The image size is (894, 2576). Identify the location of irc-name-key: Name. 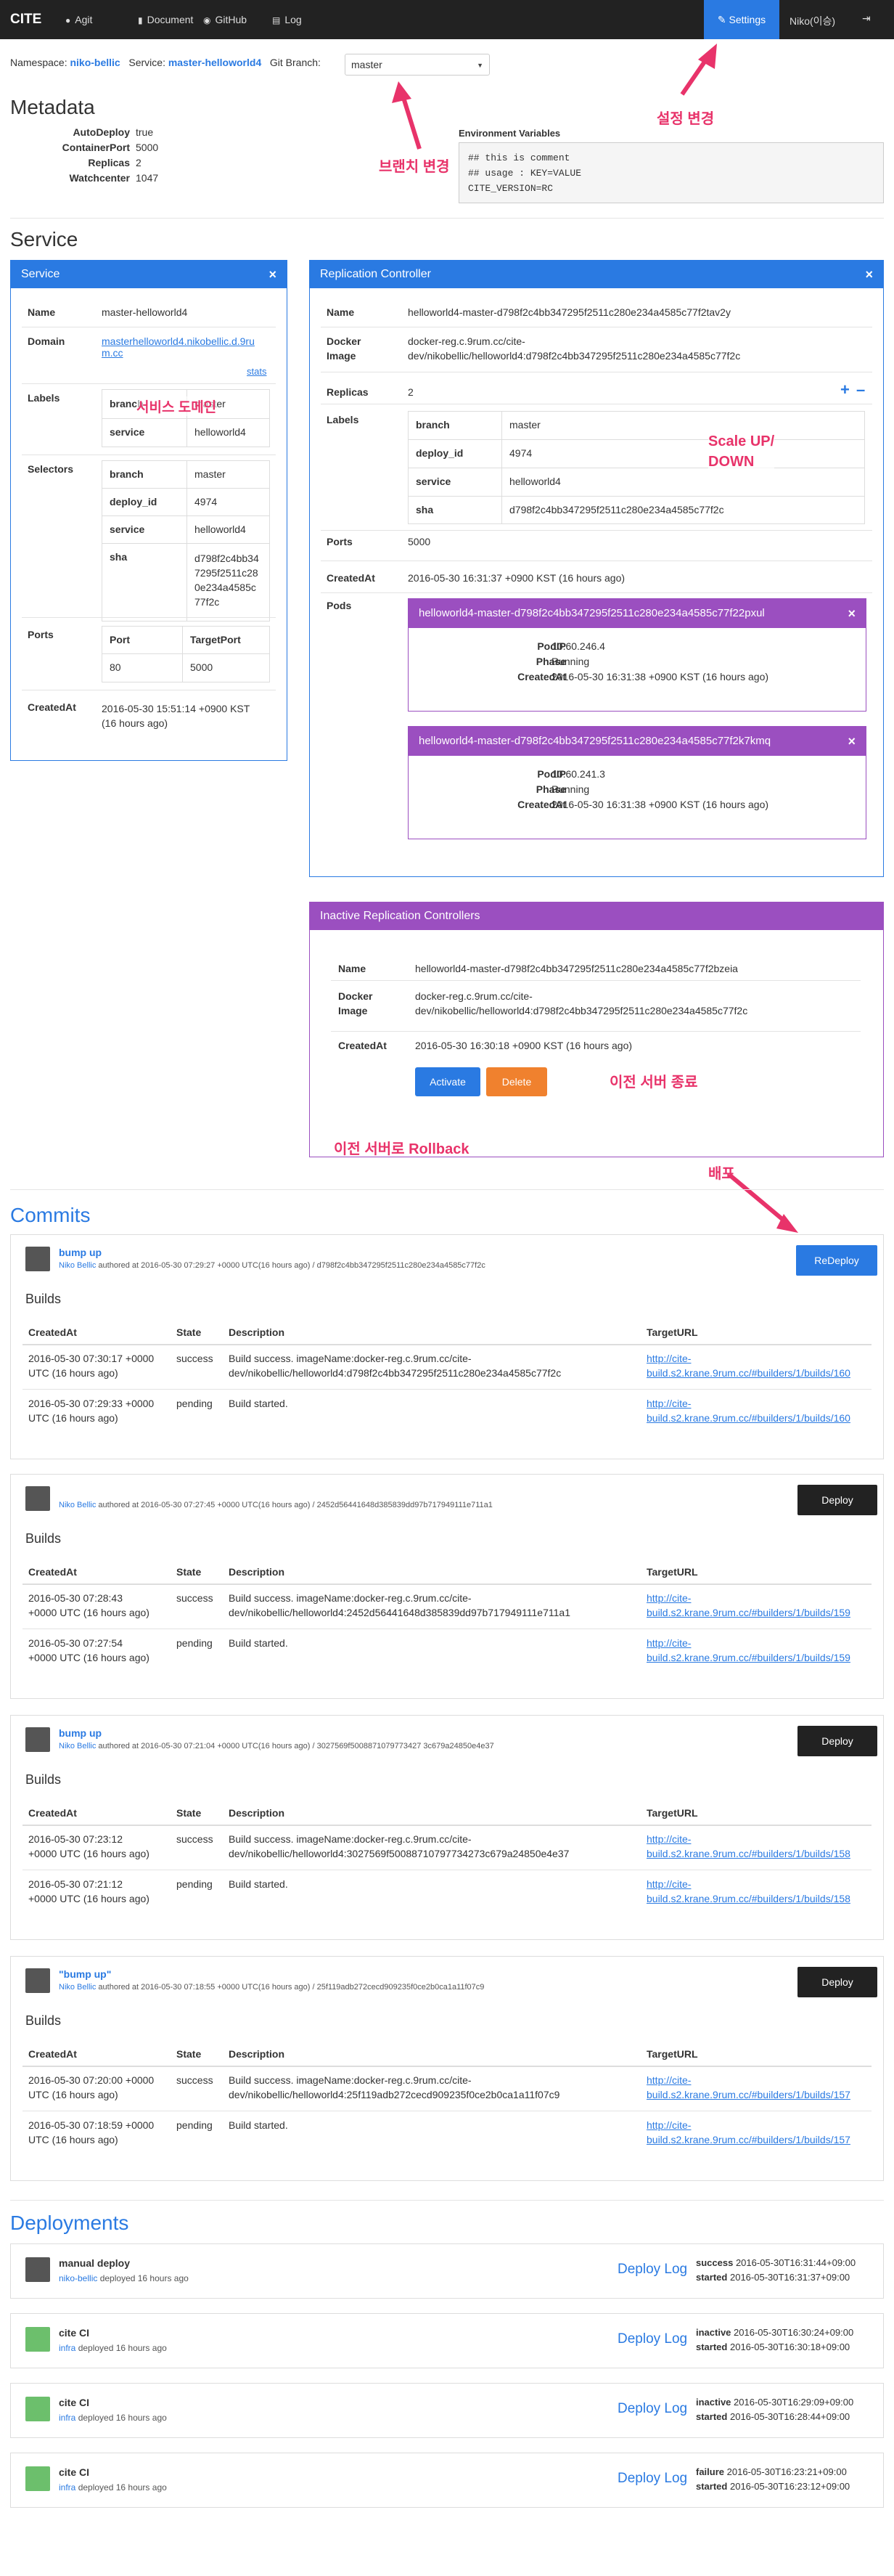
(352, 968).